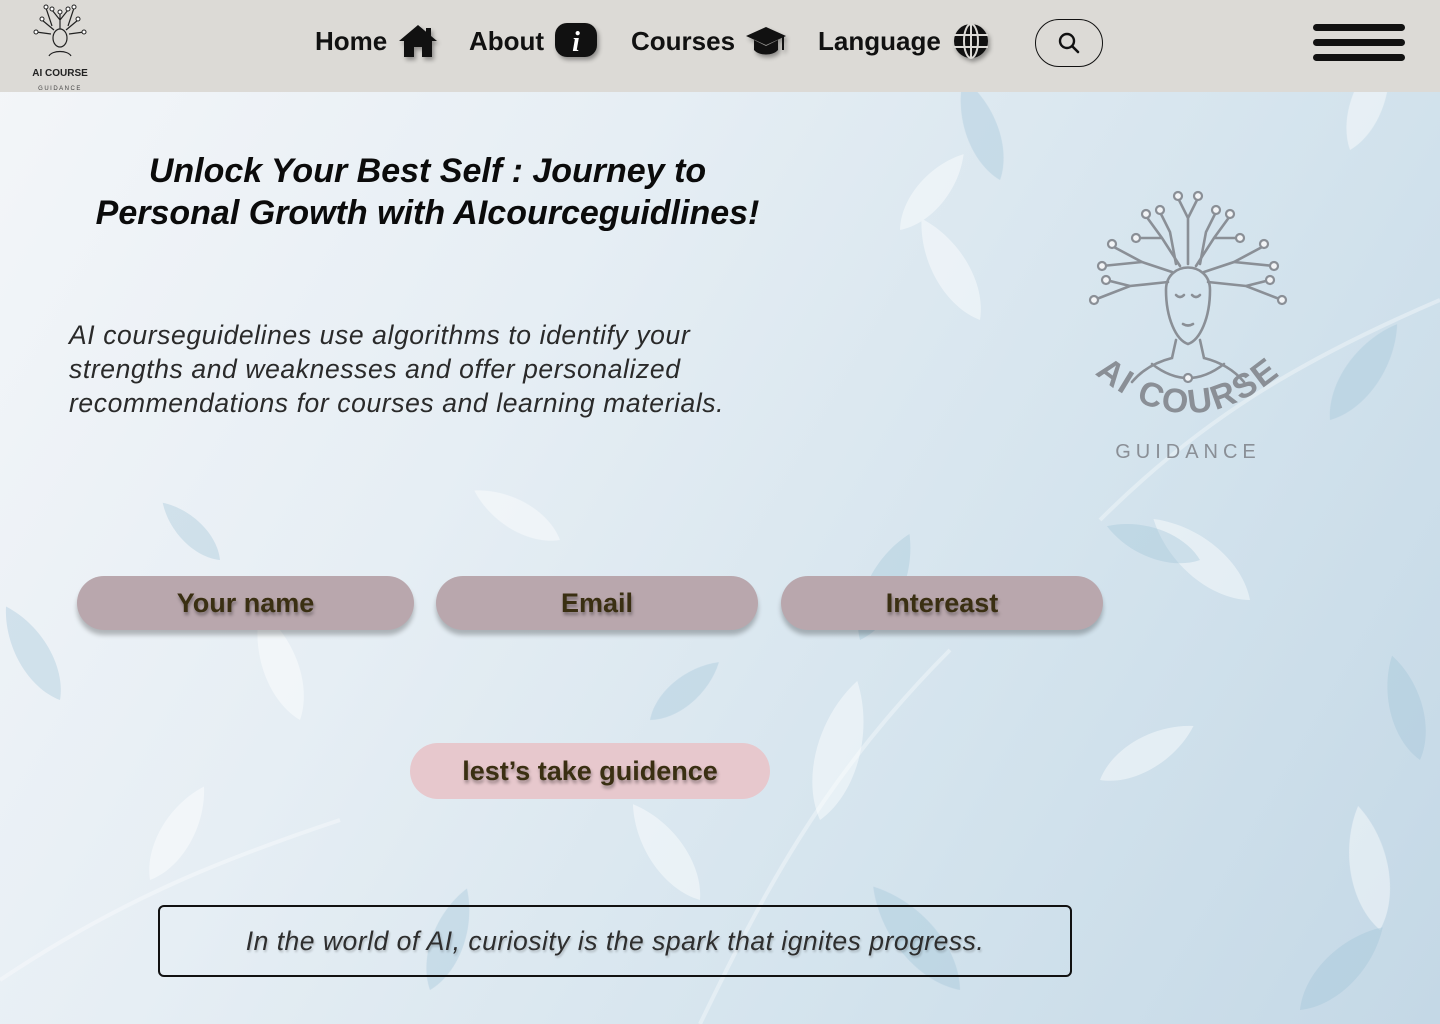 The width and height of the screenshot is (1440, 1024). Describe the element at coordinates (683, 40) in the screenshot. I see `nav-courses-label: Courses` at that location.